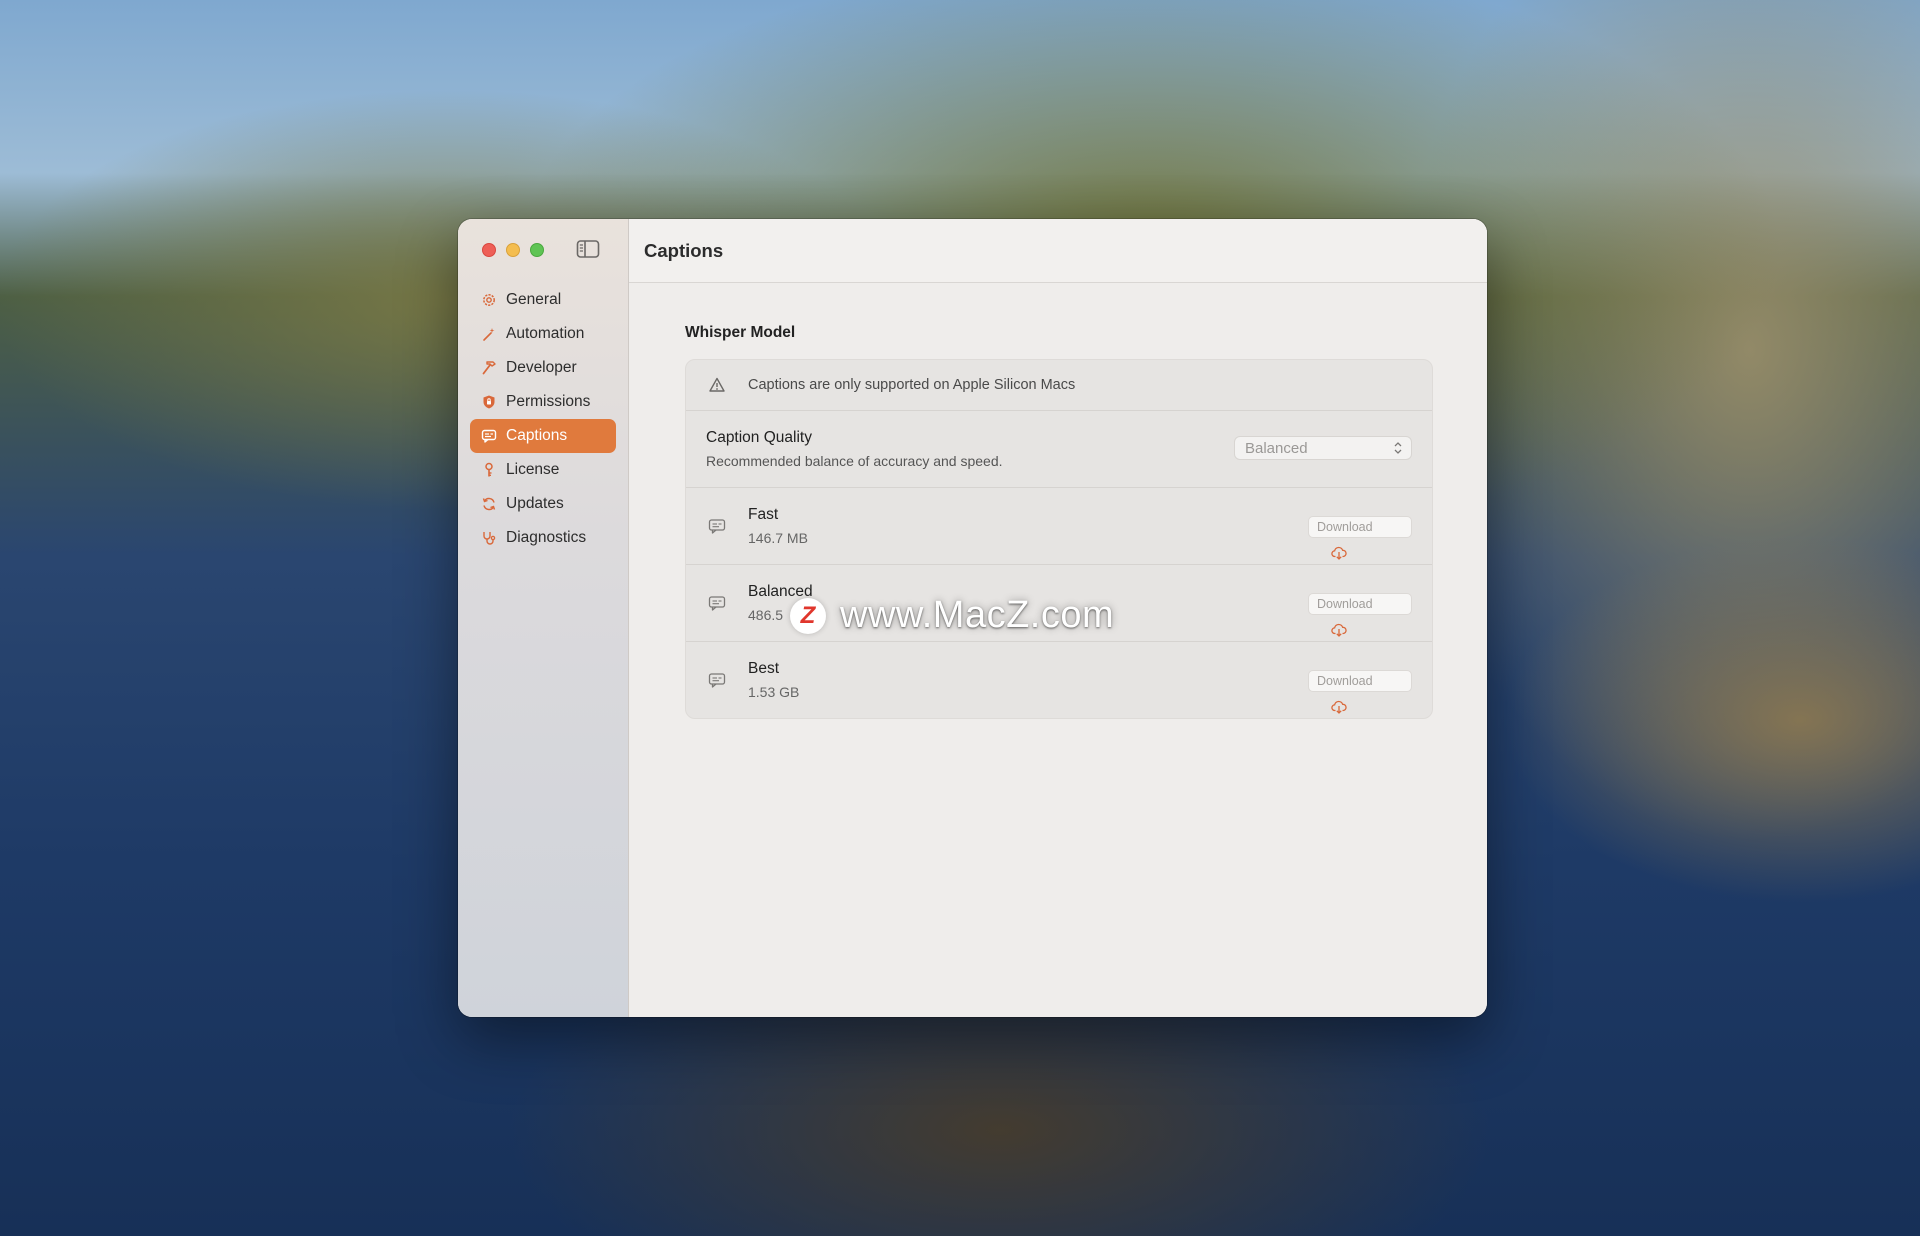 This screenshot has height=1236, width=1920. Describe the element at coordinates (534, 299) in the screenshot. I see `sidebar-item-label: General` at that location.